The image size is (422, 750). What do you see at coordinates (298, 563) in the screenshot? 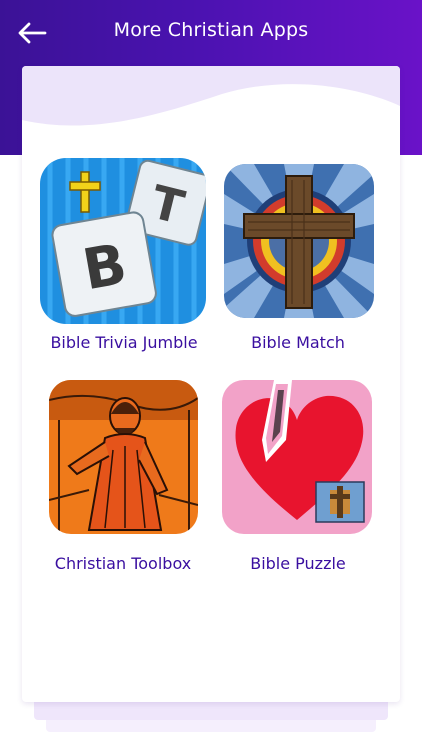
I see `app-label: Bible Puzzle` at bounding box center [298, 563].